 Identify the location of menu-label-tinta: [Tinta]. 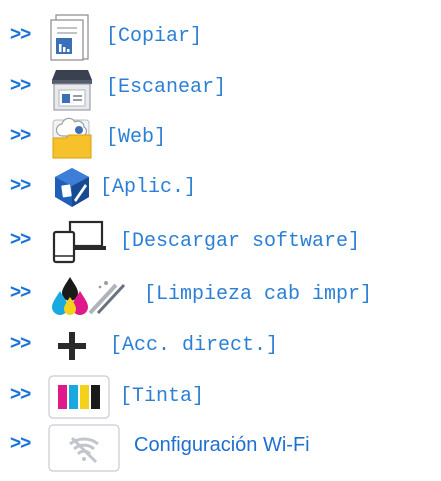
(162, 396).